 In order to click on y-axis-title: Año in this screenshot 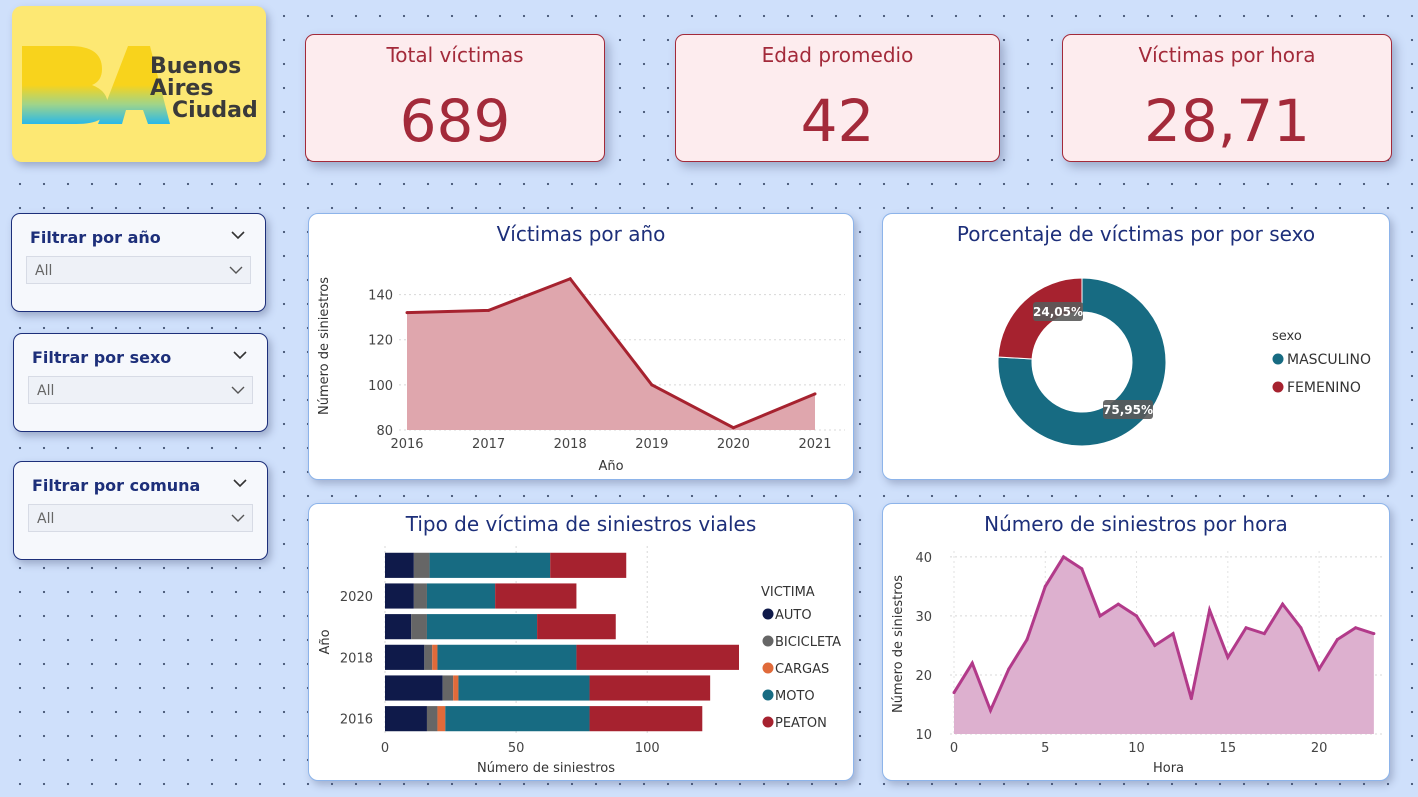, I will do `click(325, 641)`.